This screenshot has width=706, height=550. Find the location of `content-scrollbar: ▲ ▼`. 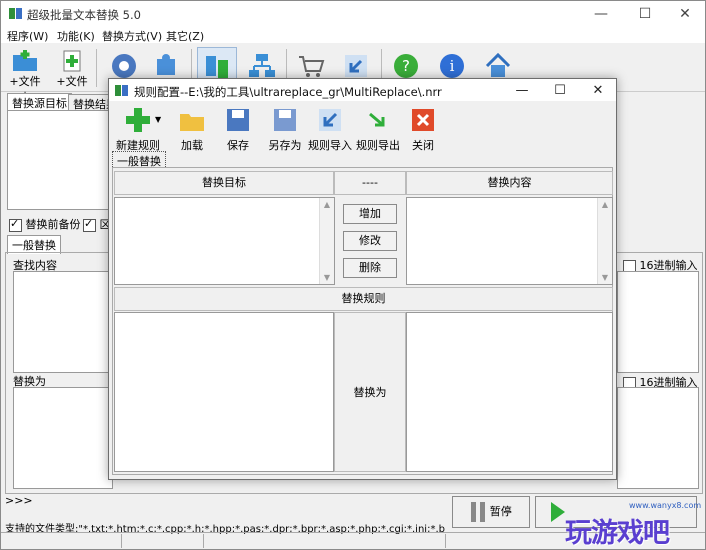

content-scrollbar: ▲ ▼ is located at coordinates (604, 241).